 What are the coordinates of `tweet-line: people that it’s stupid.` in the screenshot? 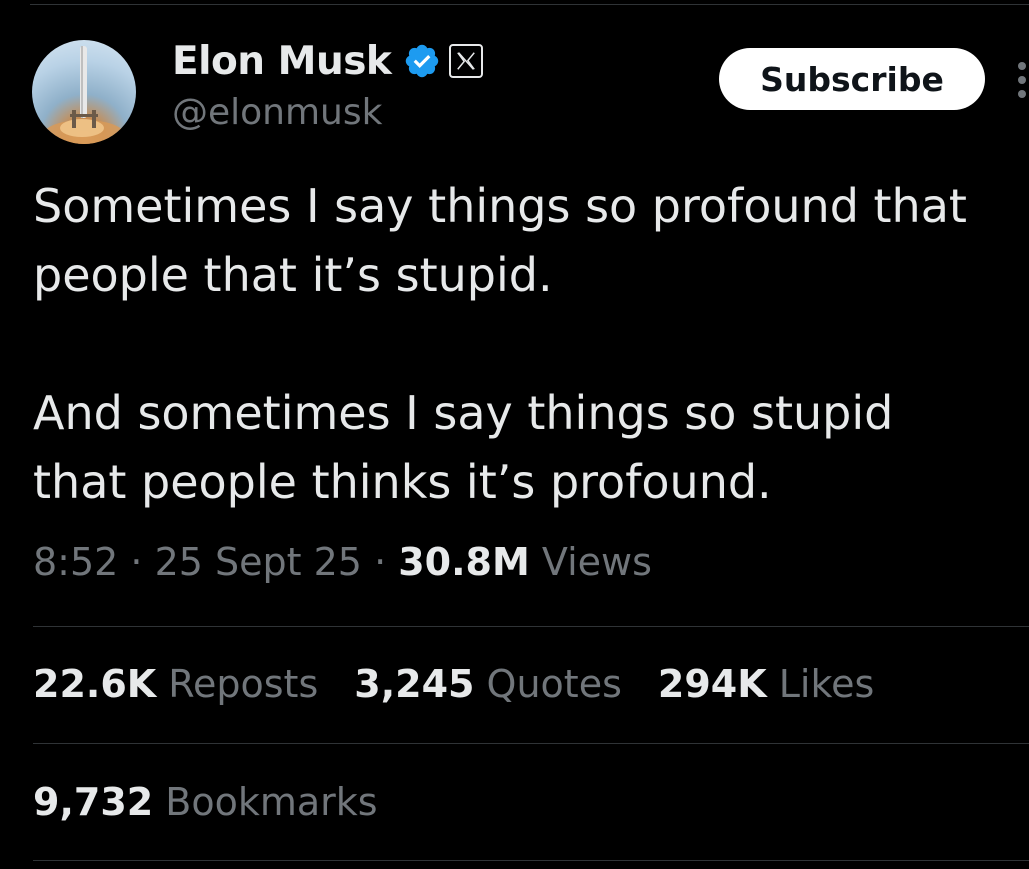 It's located at (293, 275).